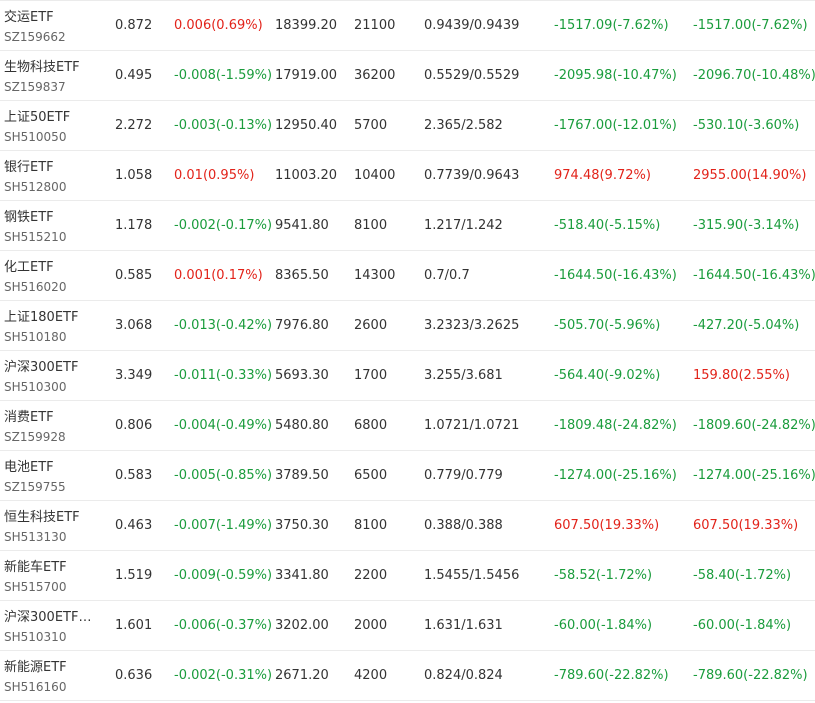 The image size is (815, 703). I want to click on market-value: 5480.80, so click(302, 425).